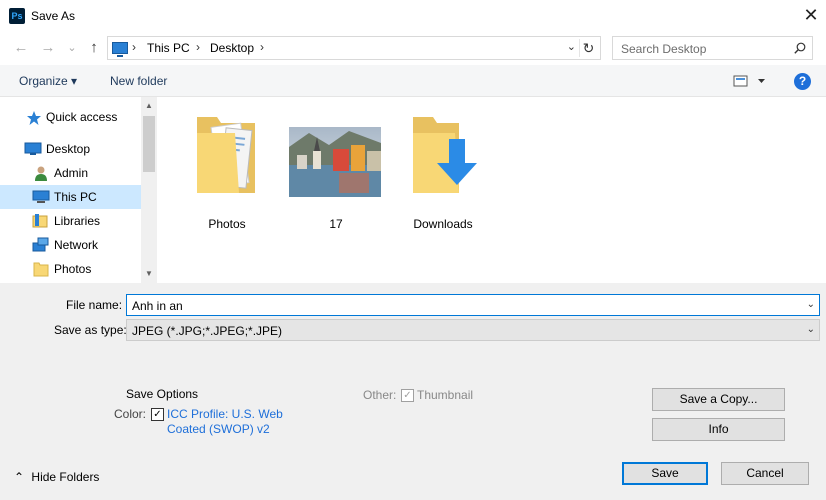  Describe the element at coordinates (149, 144) in the screenshot. I see `scroll-thumb` at that location.